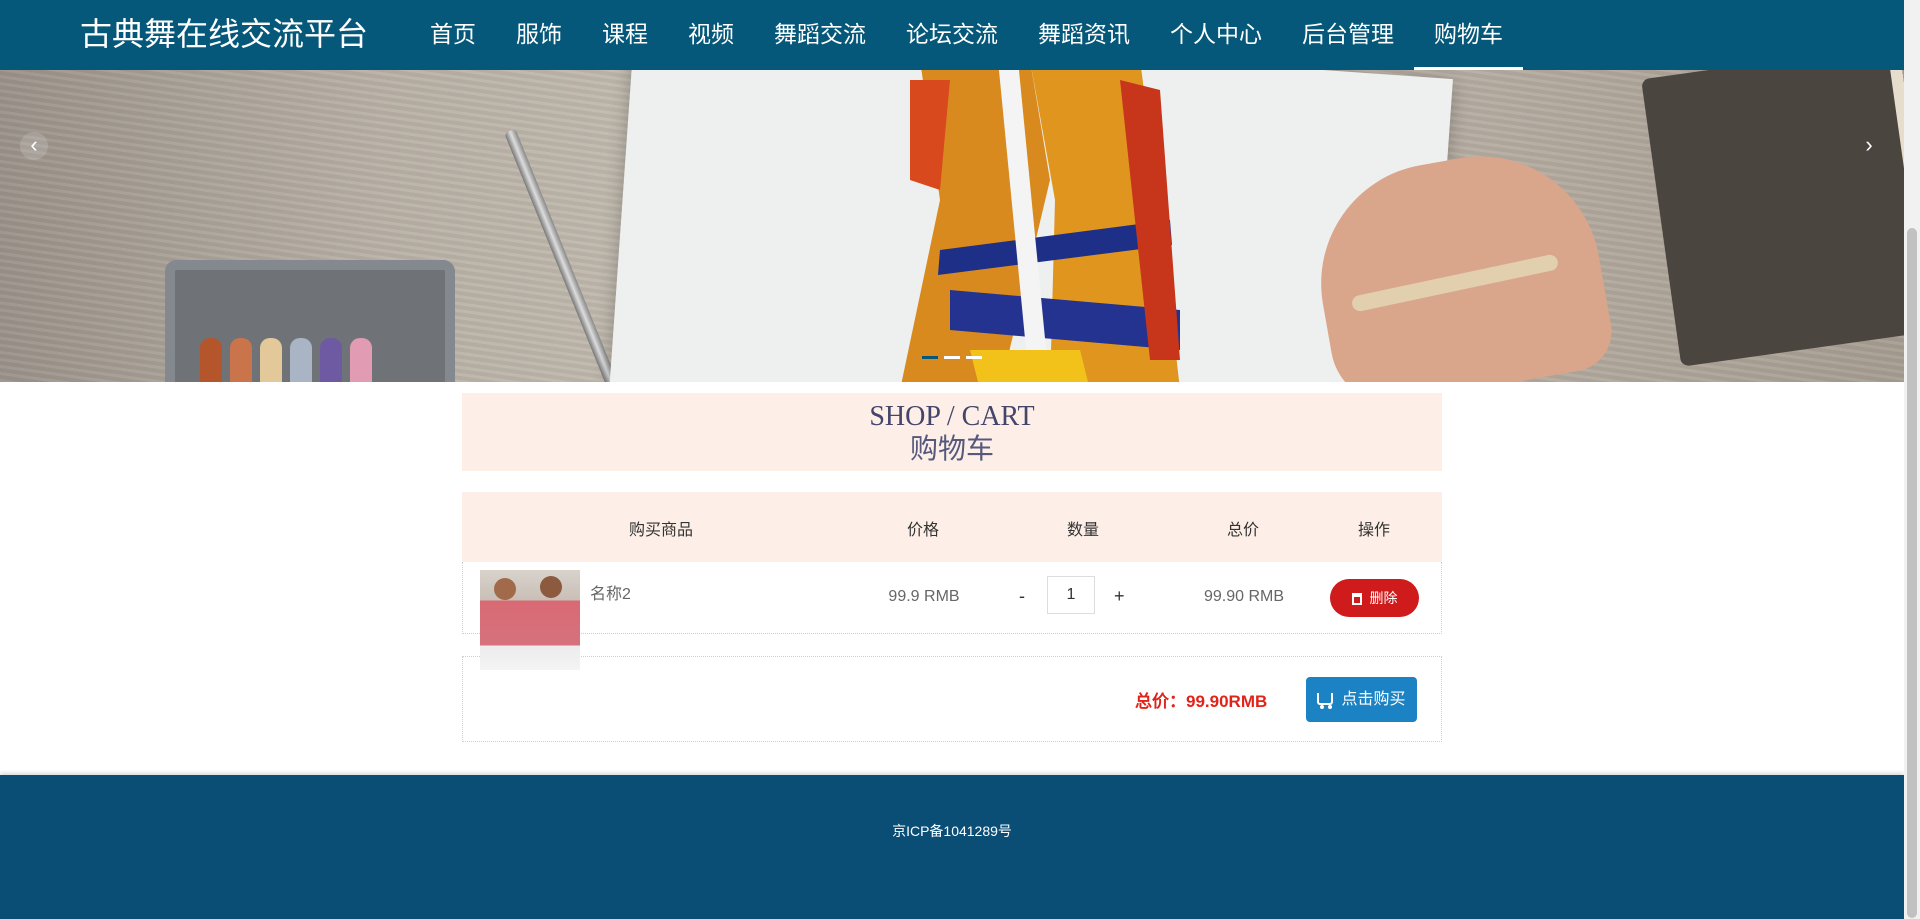  What do you see at coordinates (1348, 35) in the screenshot?
I see `nav-item-admin: 后台管理` at bounding box center [1348, 35].